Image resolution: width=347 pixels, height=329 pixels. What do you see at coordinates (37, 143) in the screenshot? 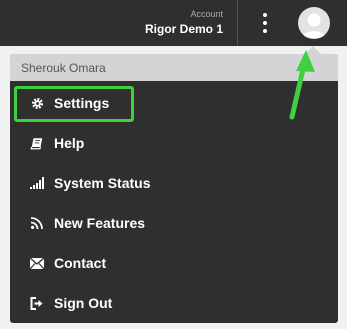
I see `book-icon` at bounding box center [37, 143].